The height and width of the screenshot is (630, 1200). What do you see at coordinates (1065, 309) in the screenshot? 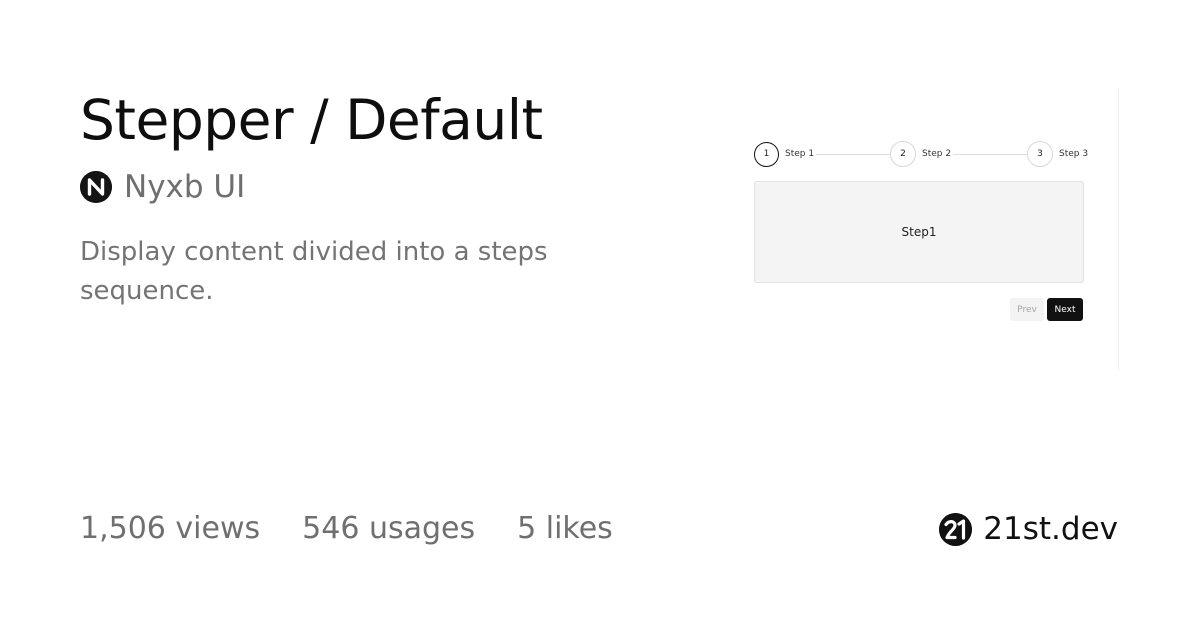
I see `next-button: Next` at bounding box center [1065, 309].